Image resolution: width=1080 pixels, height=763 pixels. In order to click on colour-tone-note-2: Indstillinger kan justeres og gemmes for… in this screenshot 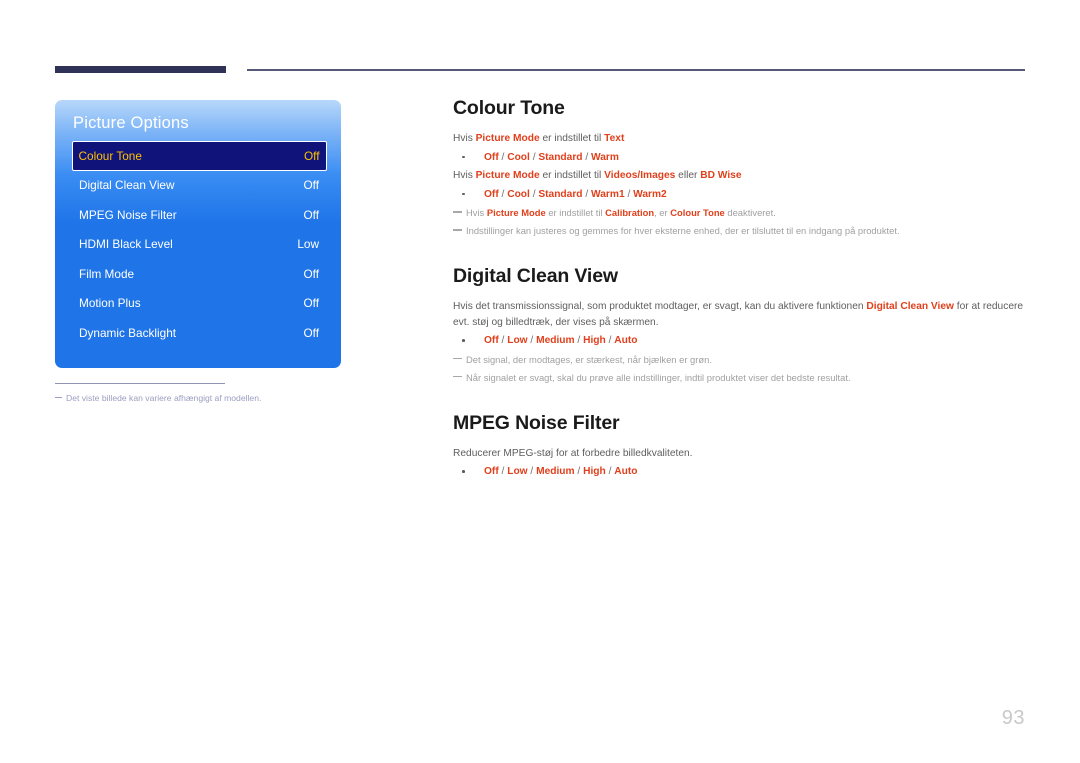, I will do `click(743, 230)`.